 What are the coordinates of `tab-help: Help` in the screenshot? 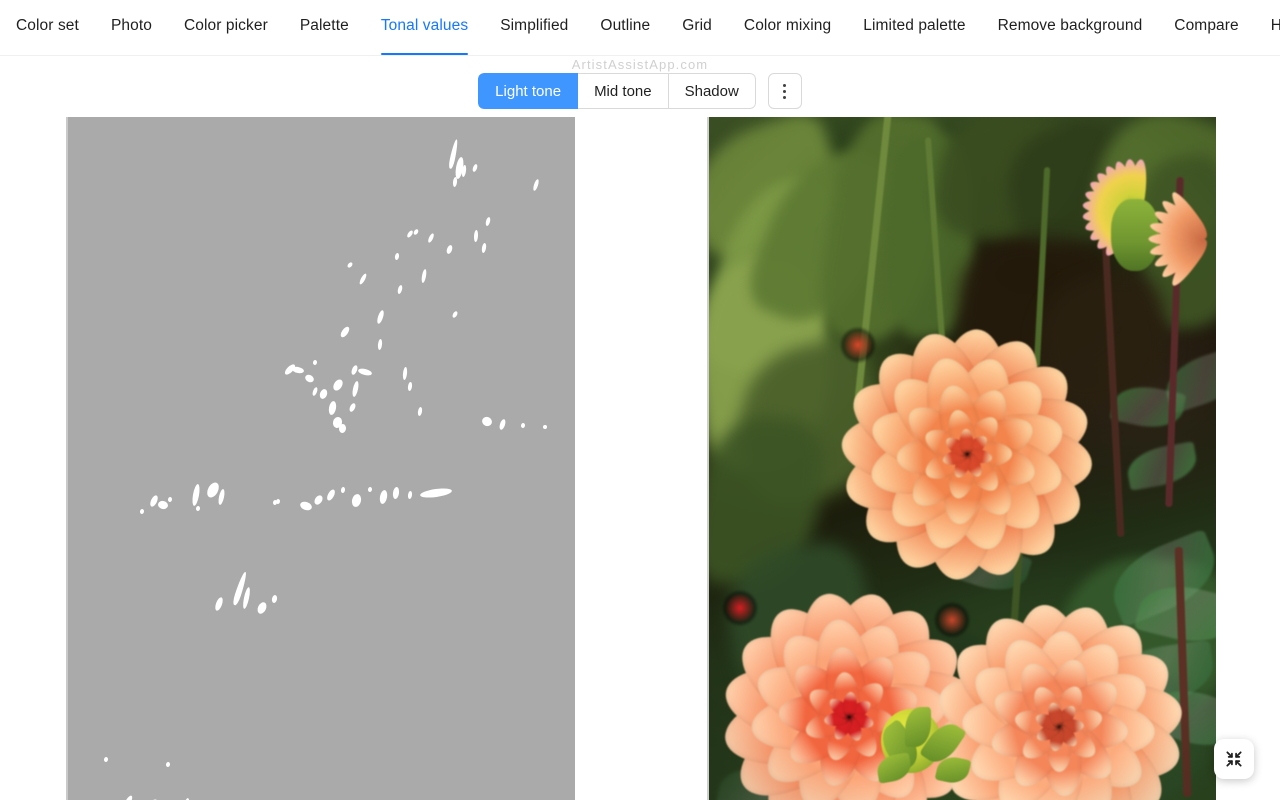 It's located at (1267, 27).